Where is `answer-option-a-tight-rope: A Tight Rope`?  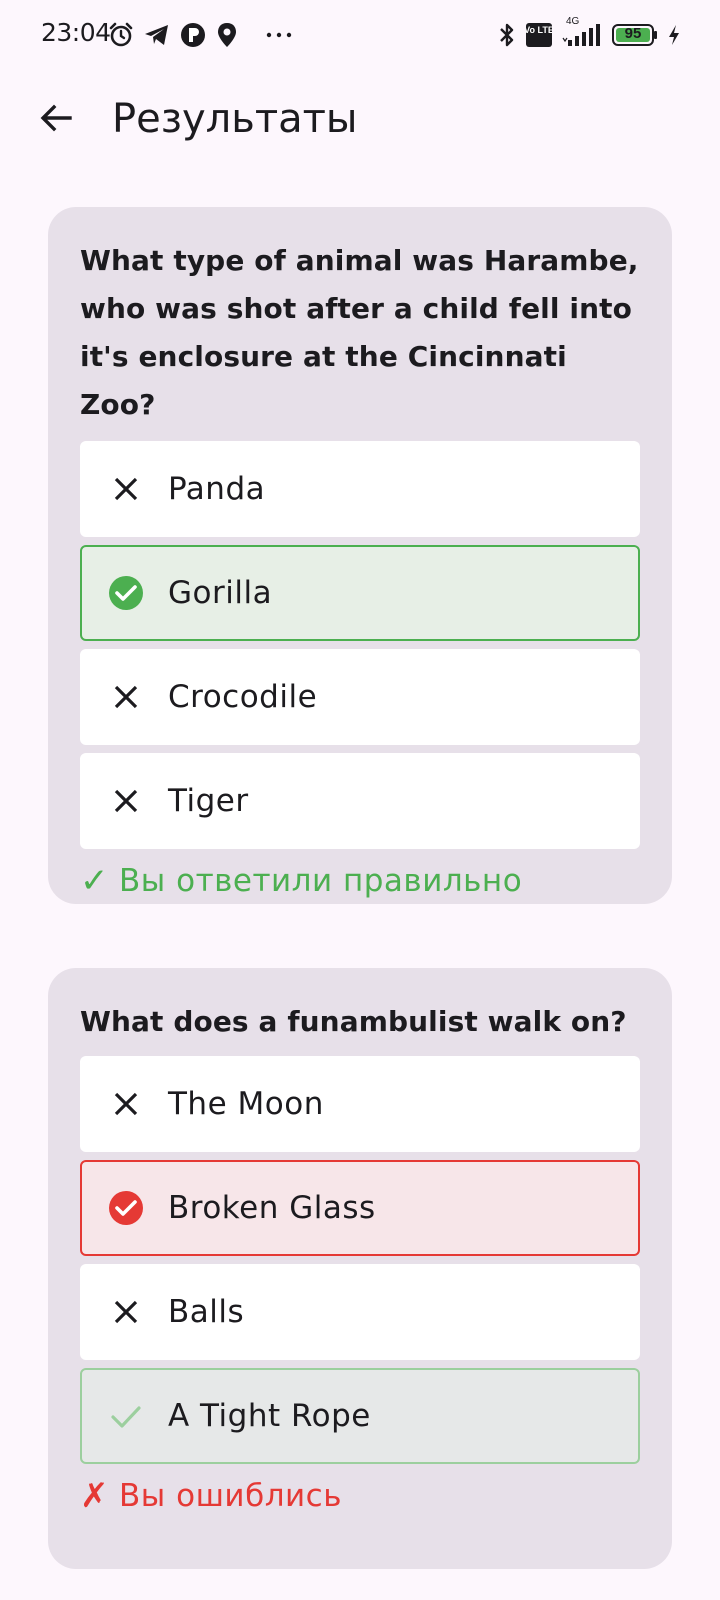
answer-option-a-tight-rope: A Tight Rope is located at coordinates (360, 1416).